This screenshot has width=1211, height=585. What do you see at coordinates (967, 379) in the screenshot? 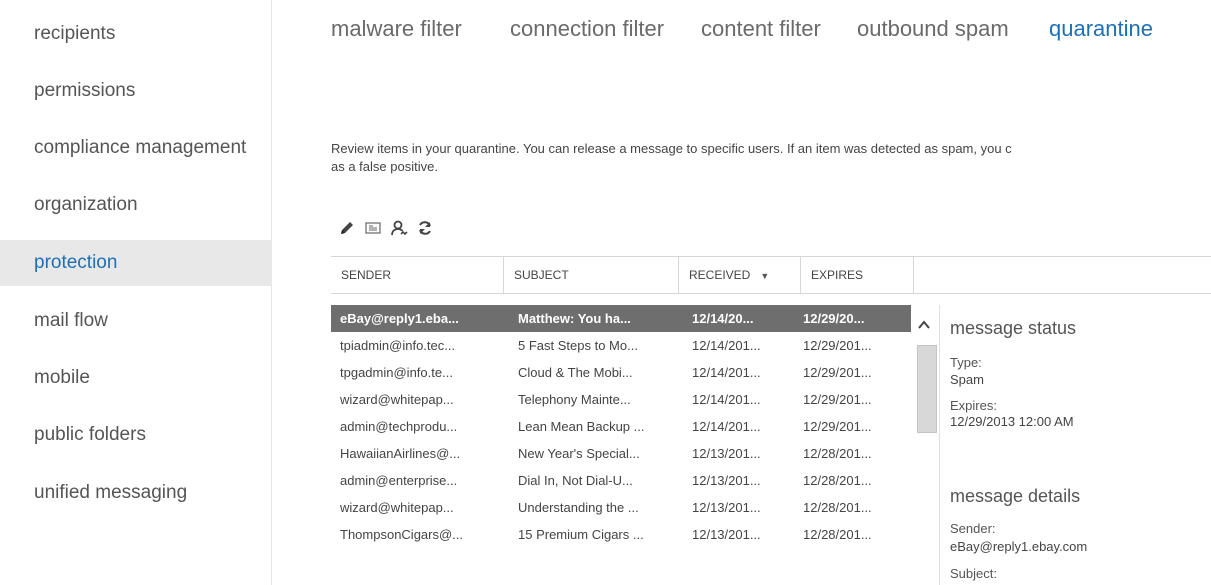
I see `type-value: Spam` at bounding box center [967, 379].